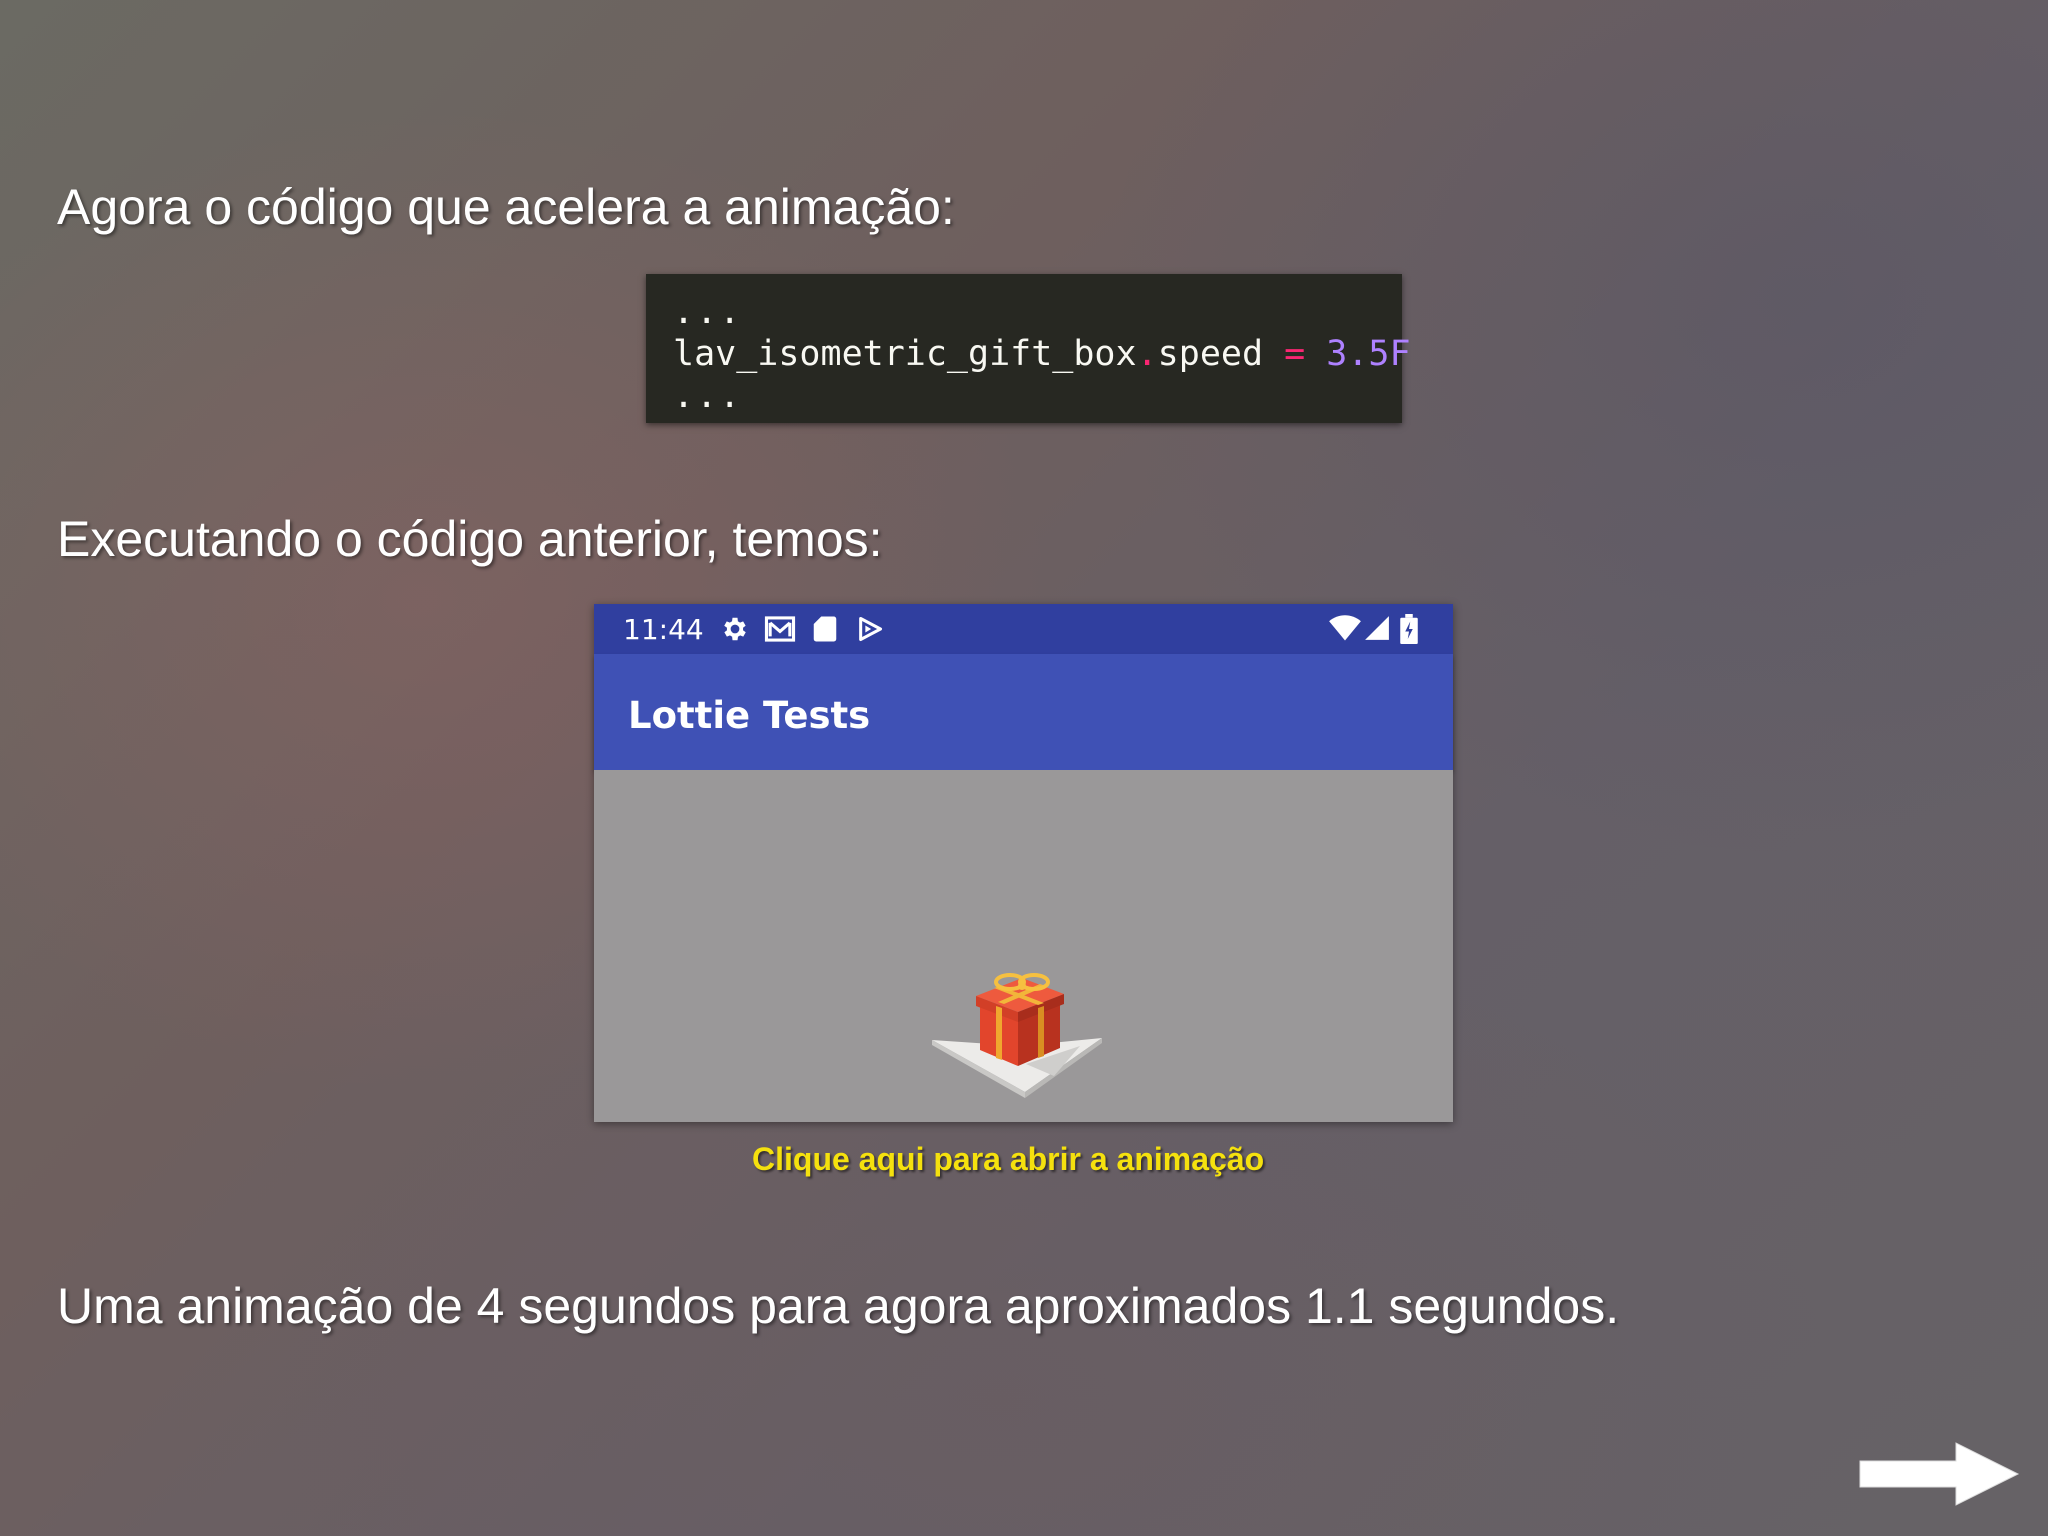 This screenshot has width=2048, height=1536. What do you see at coordinates (749, 715) in the screenshot?
I see `app-title: Lottie Tests` at bounding box center [749, 715].